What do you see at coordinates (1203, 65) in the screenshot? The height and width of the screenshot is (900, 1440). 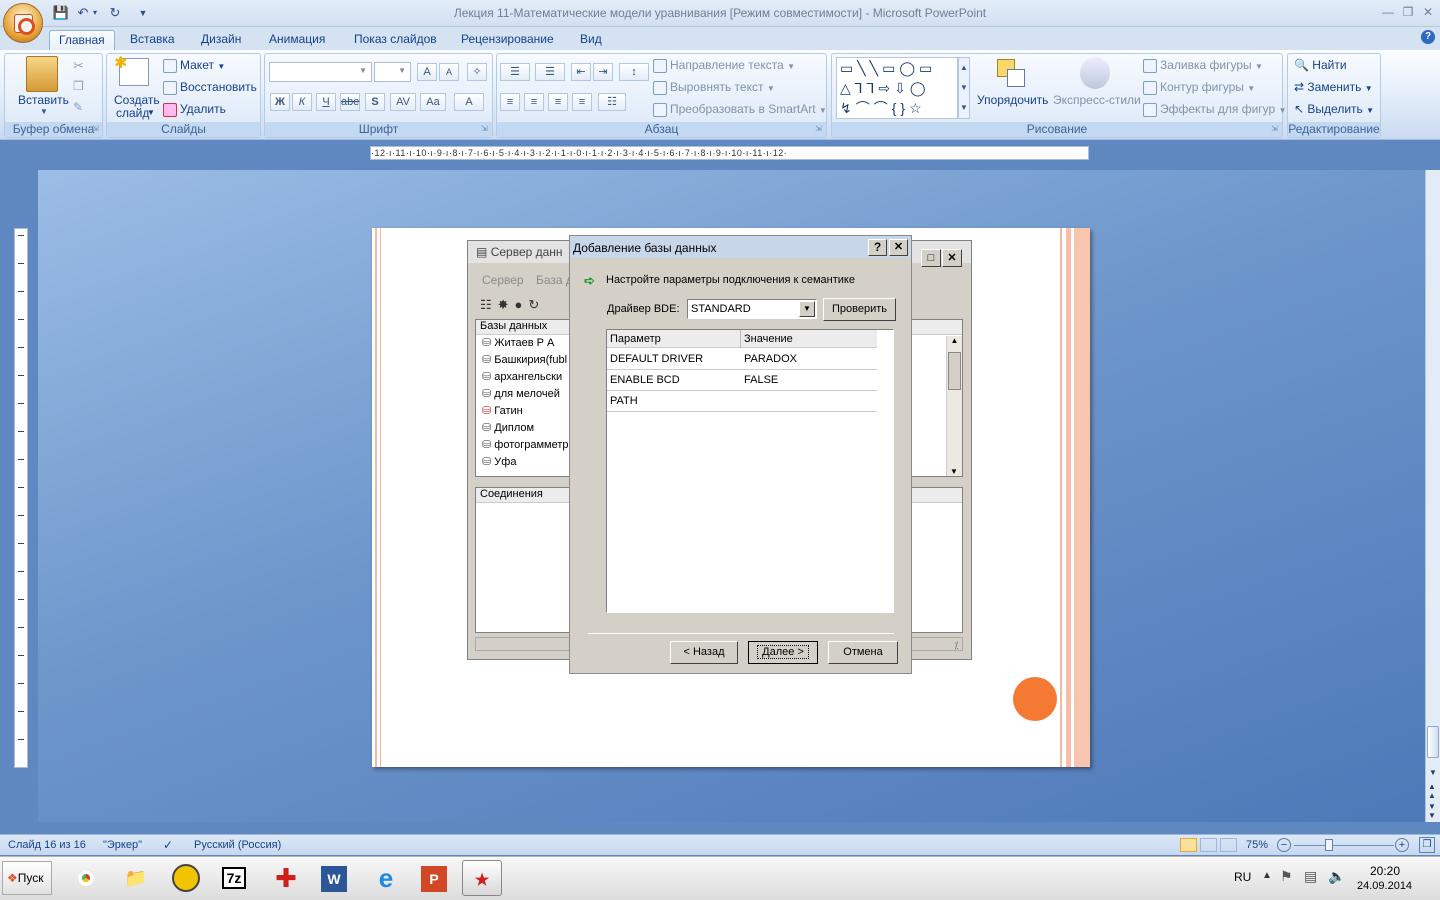 I see `shape-fill-button: Заливка фигуры ▼` at bounding box center [1203, 65].